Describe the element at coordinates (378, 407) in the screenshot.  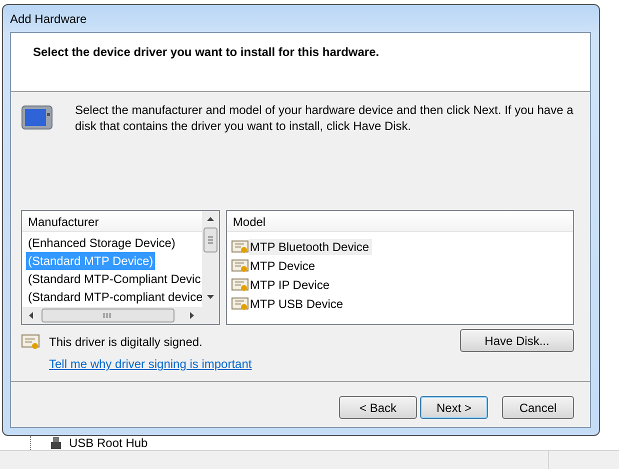
I see `dialog-button: < Back` at that location.